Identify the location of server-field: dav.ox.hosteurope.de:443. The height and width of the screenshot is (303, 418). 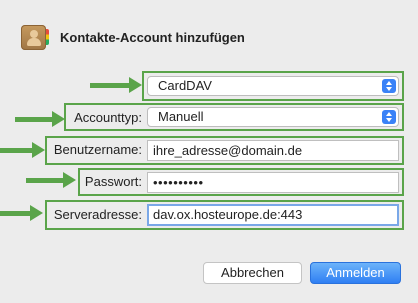
(273, 215).